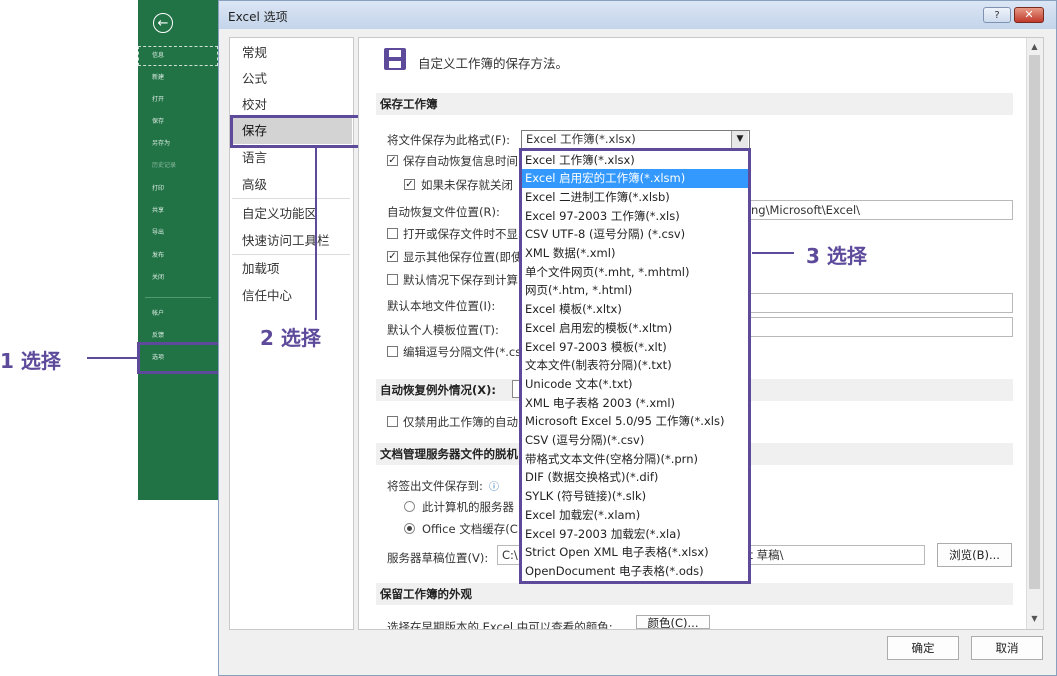 The width and height of the screenshot is (1057, 676). What do you see at coordinates (291, 185) in the screenshot?
I see `category-advanced: 高级` at bounding box center [291, 185].